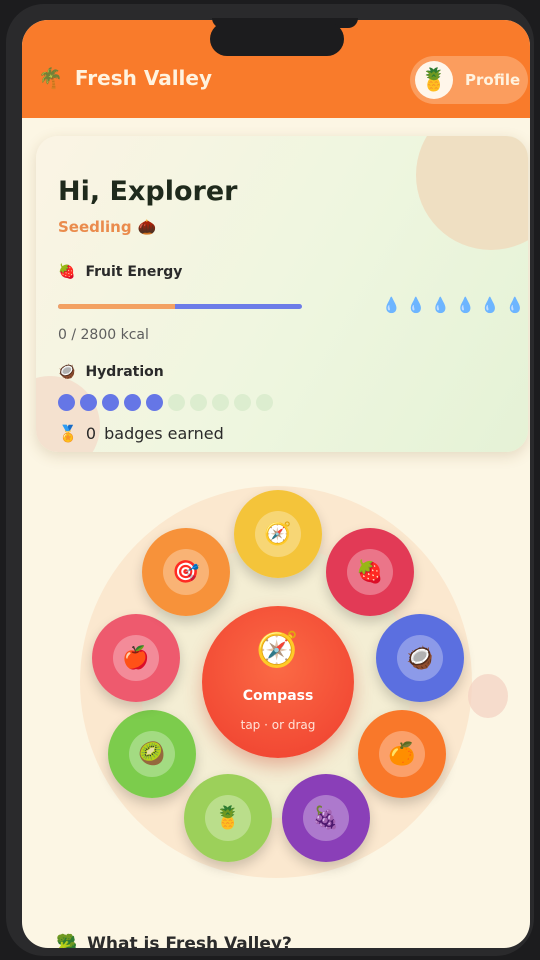 Image resolution: width=540 pixels, height=960 pixels. I want to click on wheel-item-pineapple: 🍍, so click(228, 818).